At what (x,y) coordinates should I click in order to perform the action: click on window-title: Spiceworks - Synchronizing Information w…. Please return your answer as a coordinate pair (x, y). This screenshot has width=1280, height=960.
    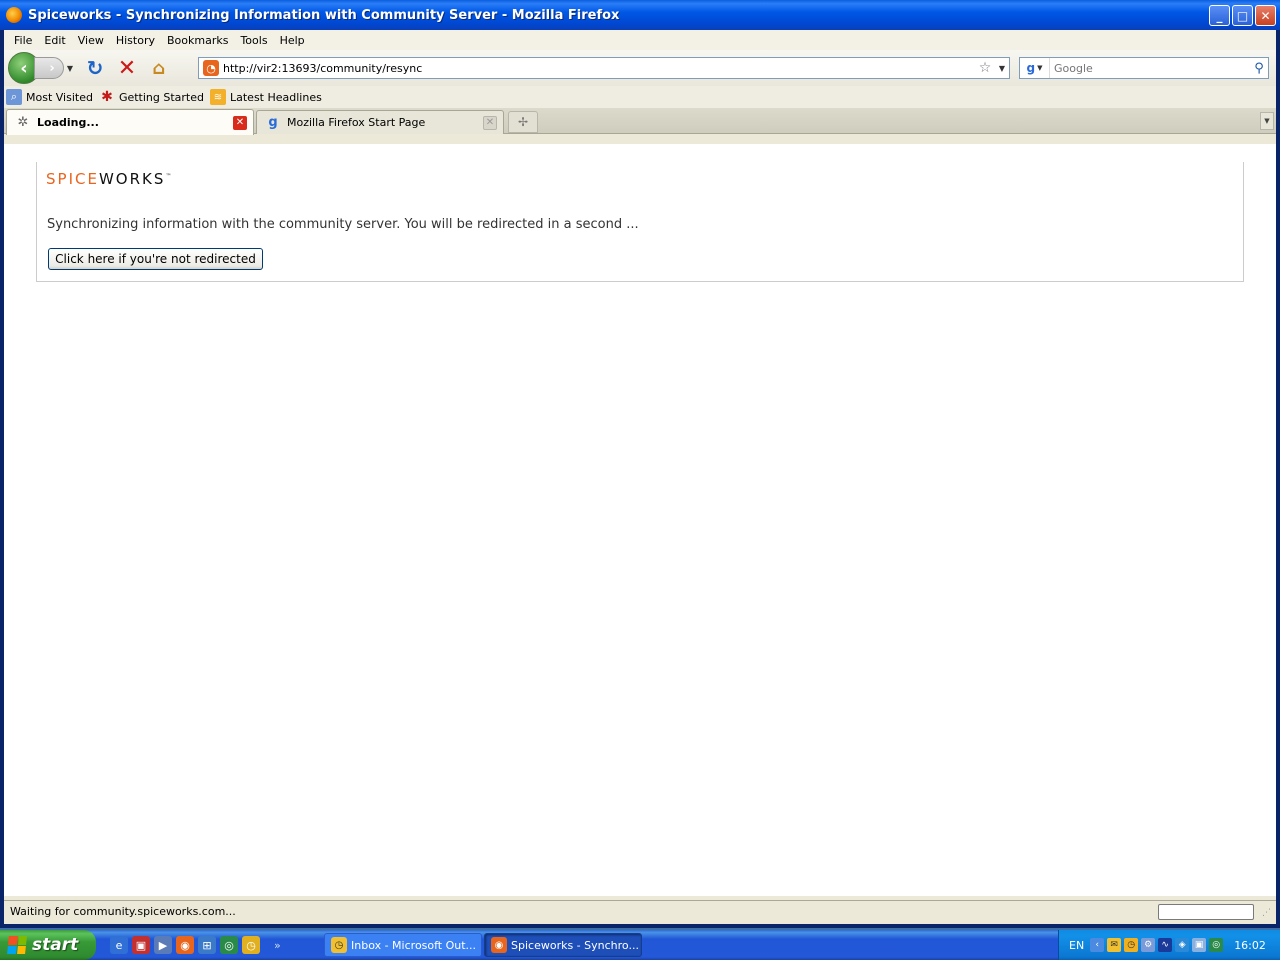
    Looking at the image, I should click on (324, 15).